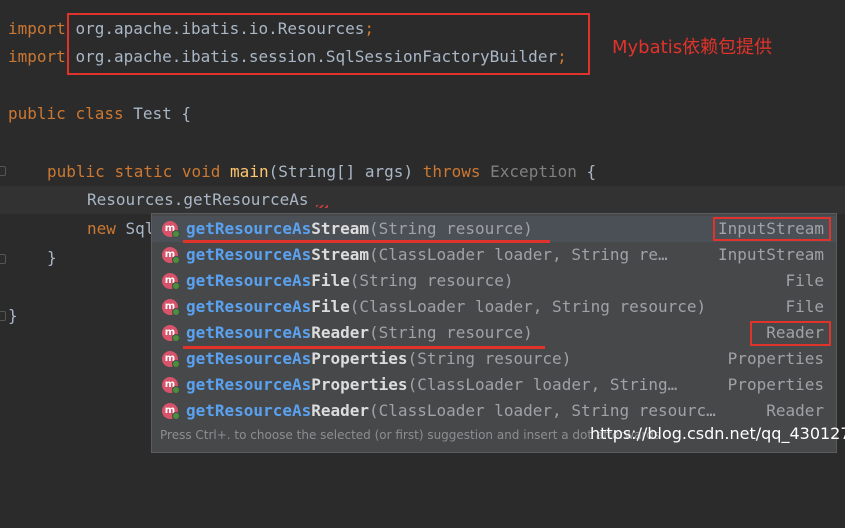 This screenshot has width=845, height=528. What do you see at coordinates (322, 206) in the screenshot?
I see `error-squiggle` at bounding box center [322, 206].